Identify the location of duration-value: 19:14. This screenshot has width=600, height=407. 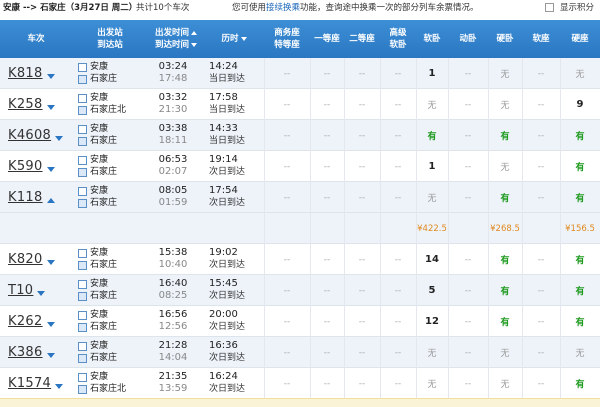
(223, 159).